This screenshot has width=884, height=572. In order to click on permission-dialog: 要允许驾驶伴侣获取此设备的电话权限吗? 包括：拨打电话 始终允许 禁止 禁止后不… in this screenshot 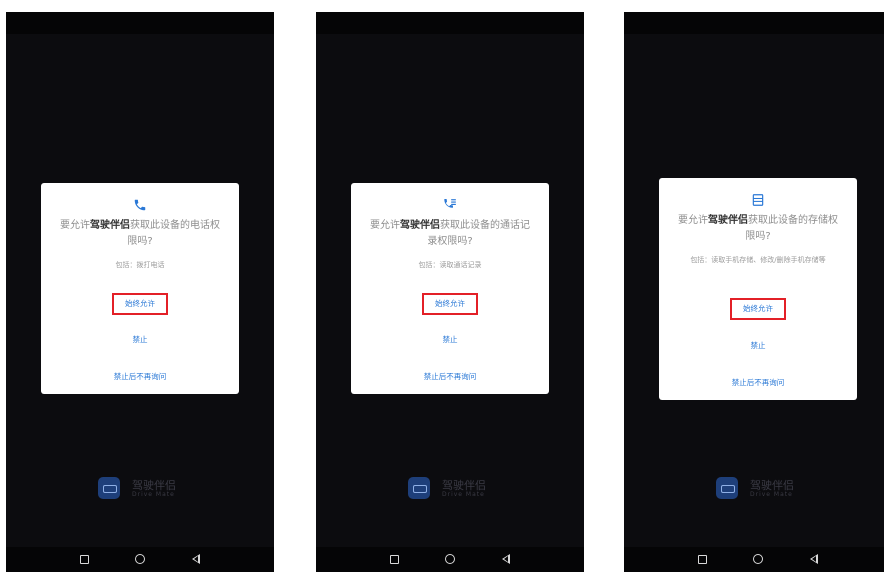, I will do `click(140, 288)`.